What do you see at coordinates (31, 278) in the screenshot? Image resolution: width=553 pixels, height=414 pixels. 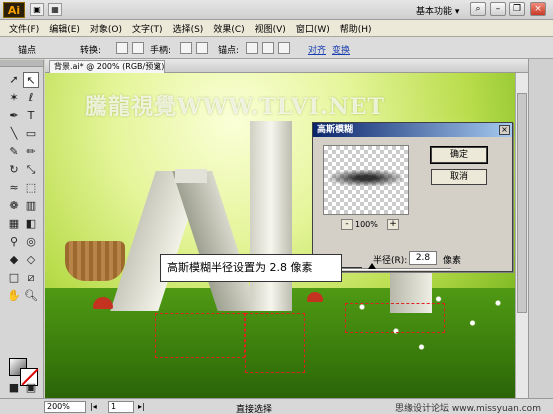 I see `slice-tool-icon: ⧄` at bounding box center [31, 278].